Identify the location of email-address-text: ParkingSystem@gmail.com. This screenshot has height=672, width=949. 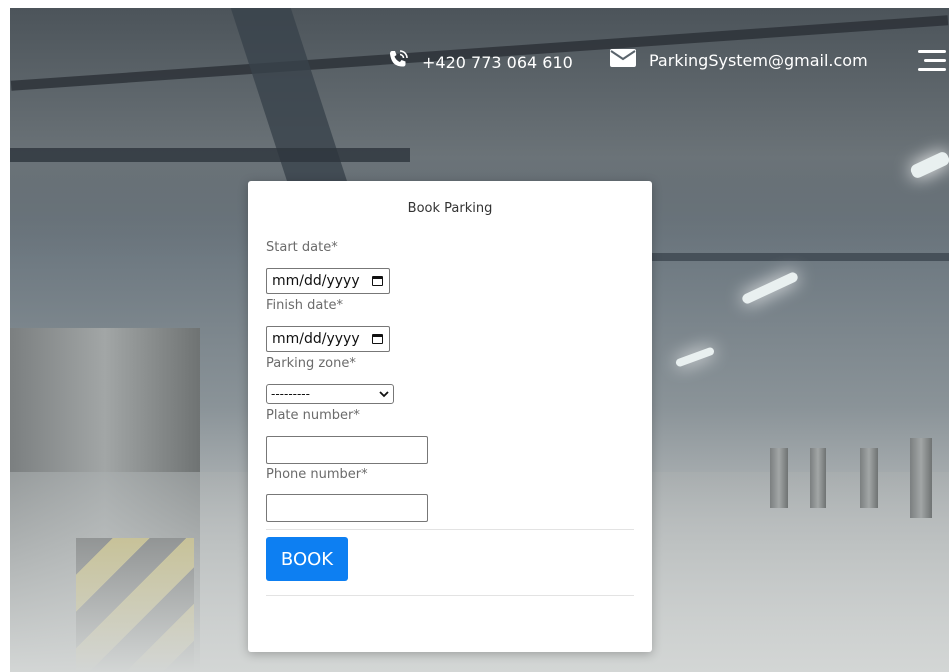
(758, 60).